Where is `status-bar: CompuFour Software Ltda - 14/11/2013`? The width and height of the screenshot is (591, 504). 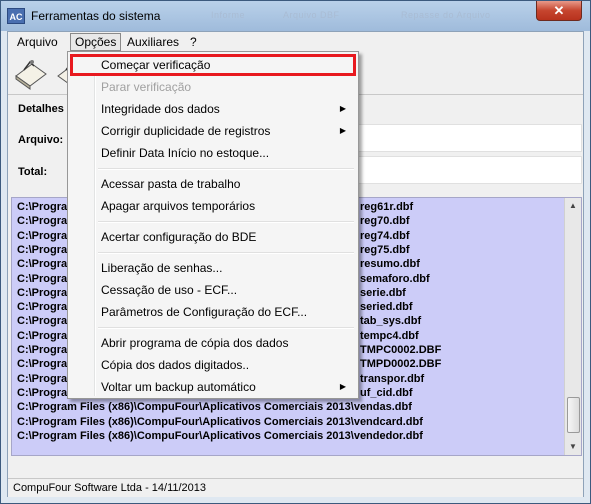 status-bar: CompuFour Software Ltda - 14/11/2013 is located at coordinates (295, 487).